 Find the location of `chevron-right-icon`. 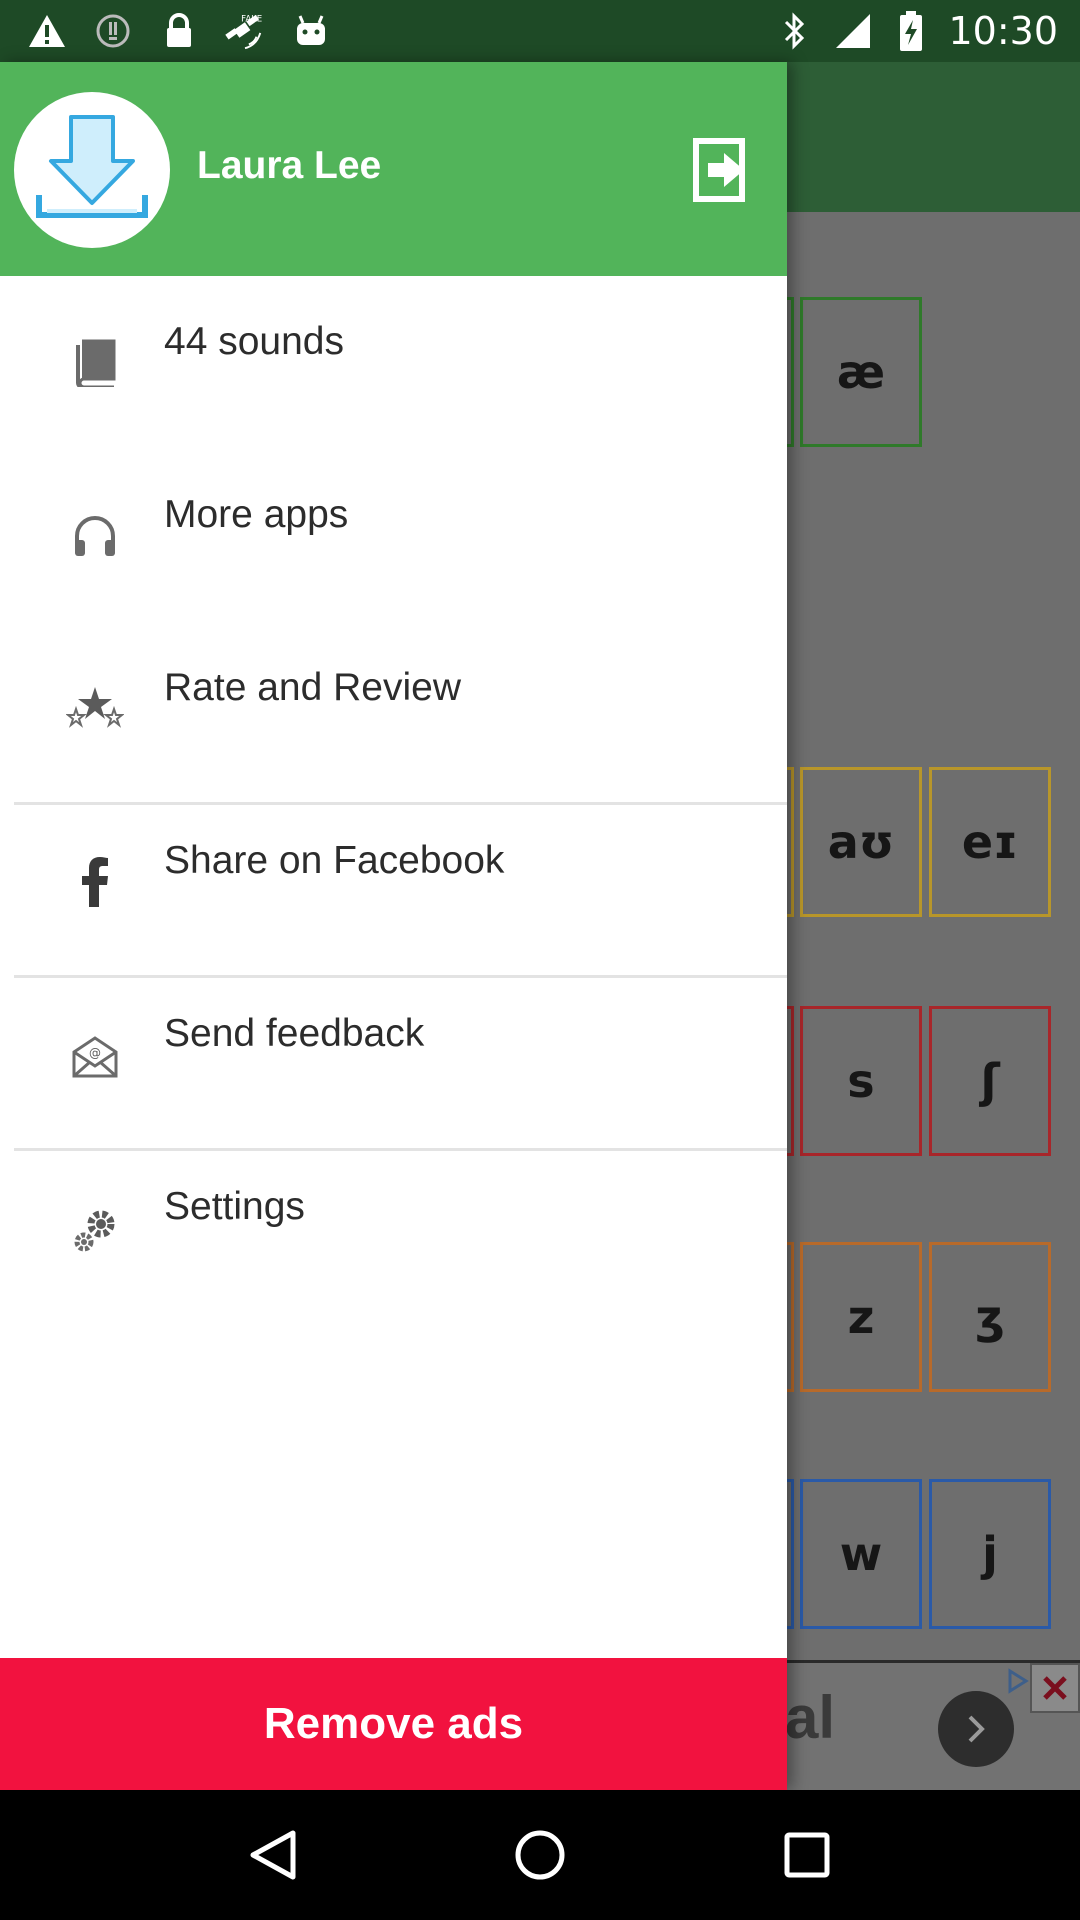

chevron-right-icon is located at coordinates (976, 1729).